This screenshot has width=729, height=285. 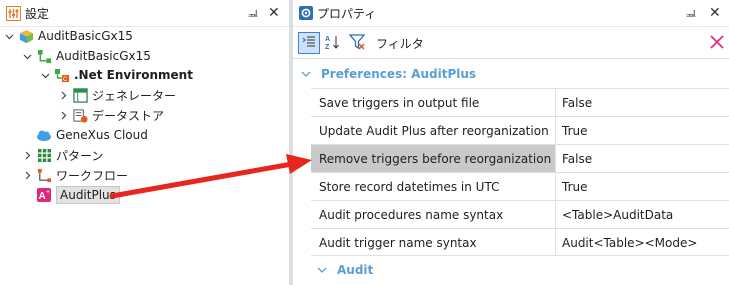 I want to click on sort-az-icon: AZ, so click(x=333, y=43).